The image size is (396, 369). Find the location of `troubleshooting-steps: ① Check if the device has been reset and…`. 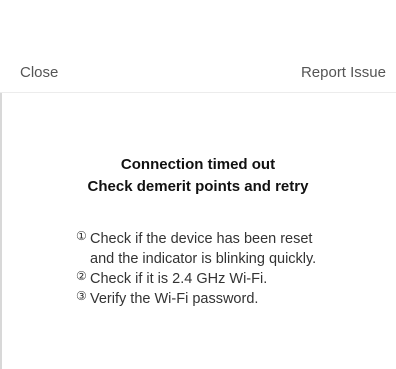

troubleshooting-steps: ① Check if the device has been reset and… is located at coordinates (201, 269).